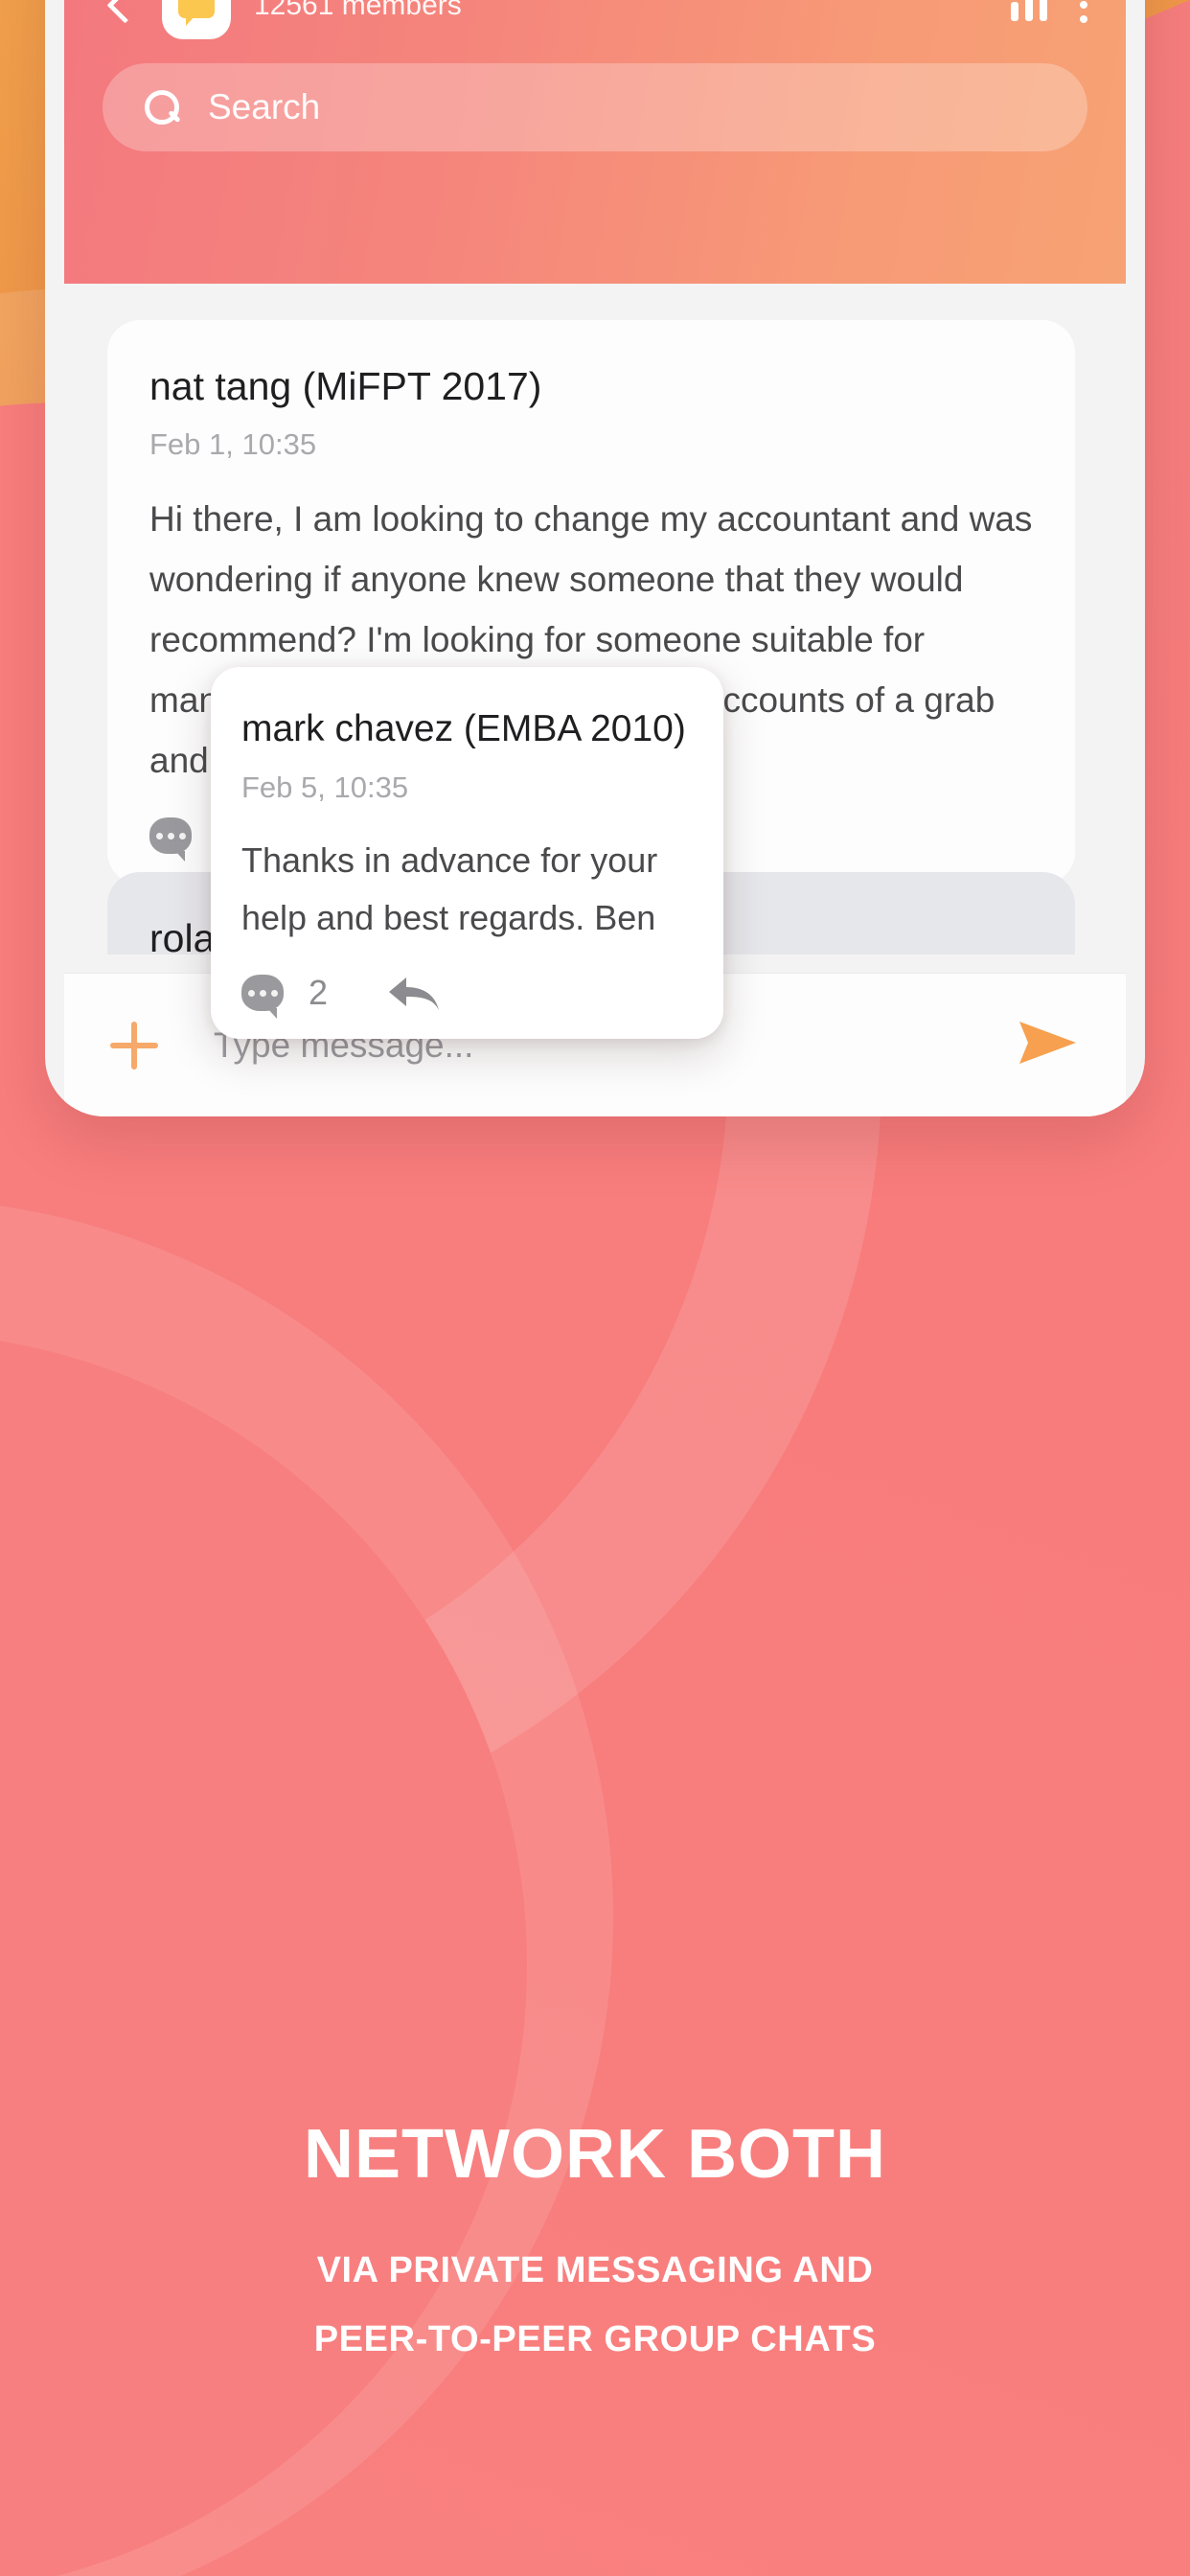 This screenshot has width=1190, height=2576. I want to click on message-timestamp: Feb 1, 10:35, so click(233, 444).